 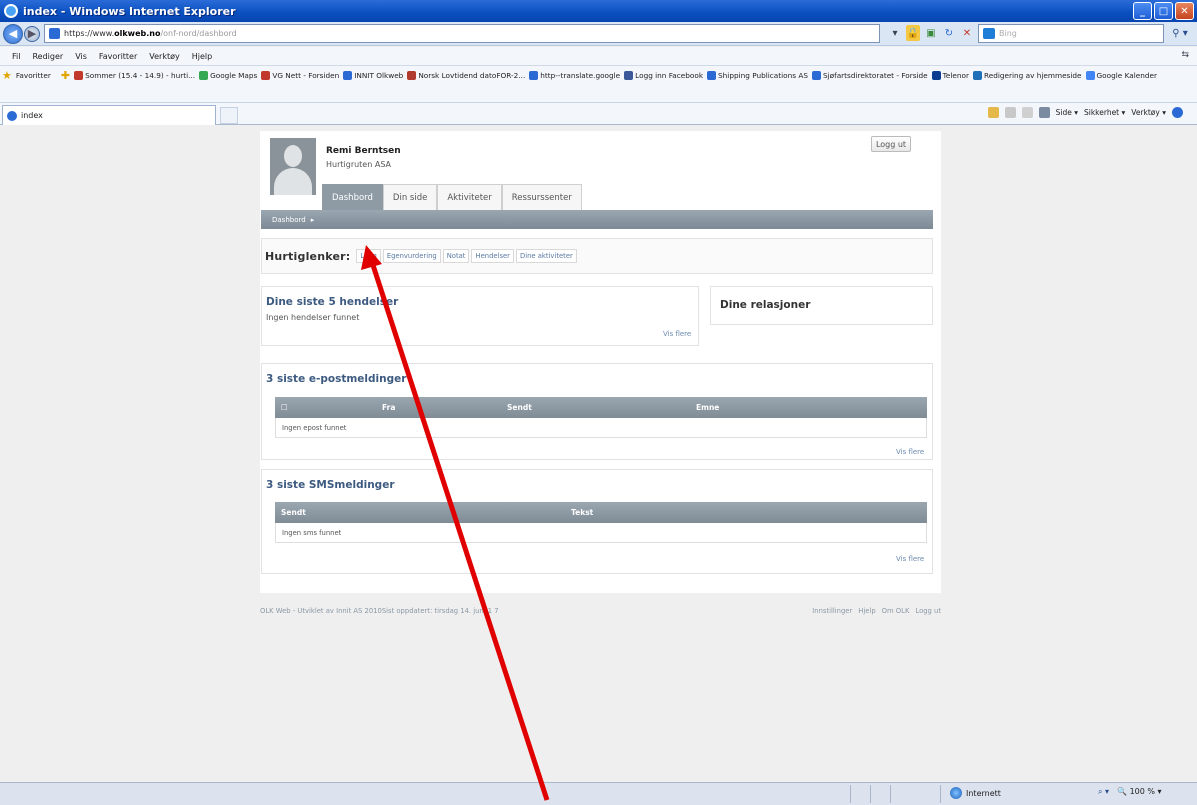 What do you see at coordinates (1163, 11) in the screenshot?
I see `maximize-button: □` at bounding box center [1163, 11].